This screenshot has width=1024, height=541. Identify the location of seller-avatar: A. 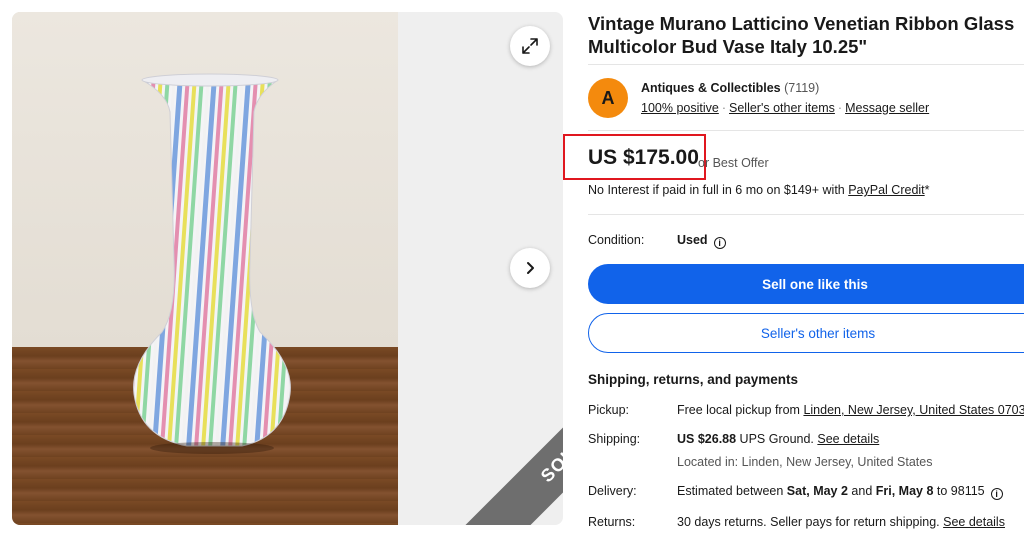
(608, 98).